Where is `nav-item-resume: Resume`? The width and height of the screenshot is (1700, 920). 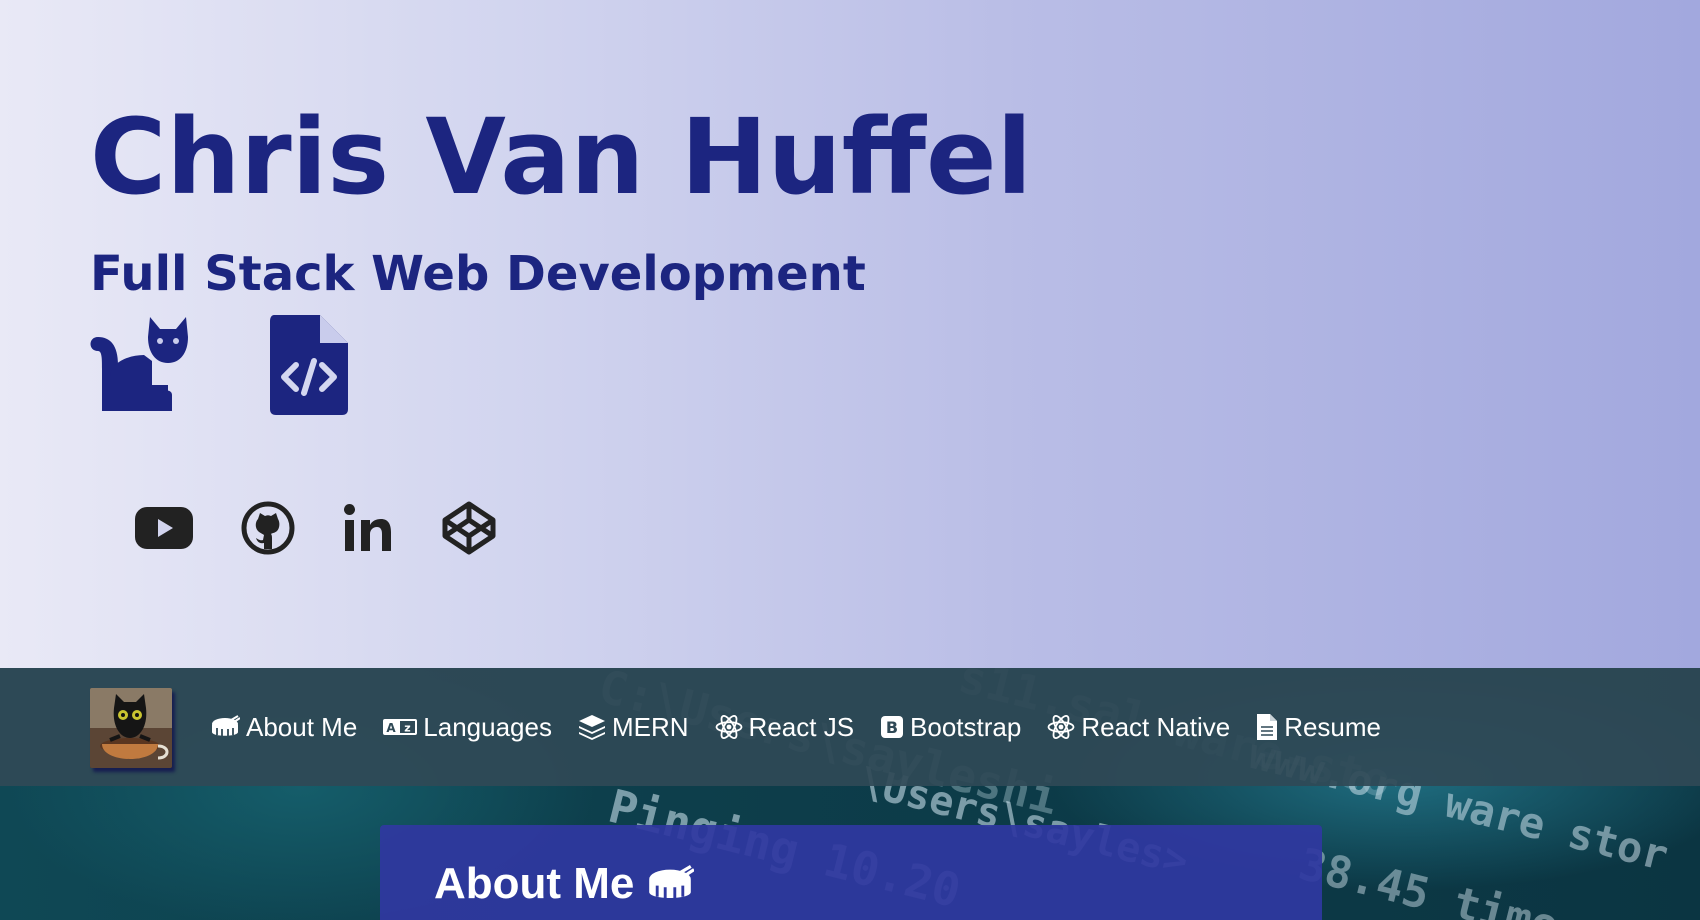 nav-item-resume: Resume is located at coordinates (1318, 727).